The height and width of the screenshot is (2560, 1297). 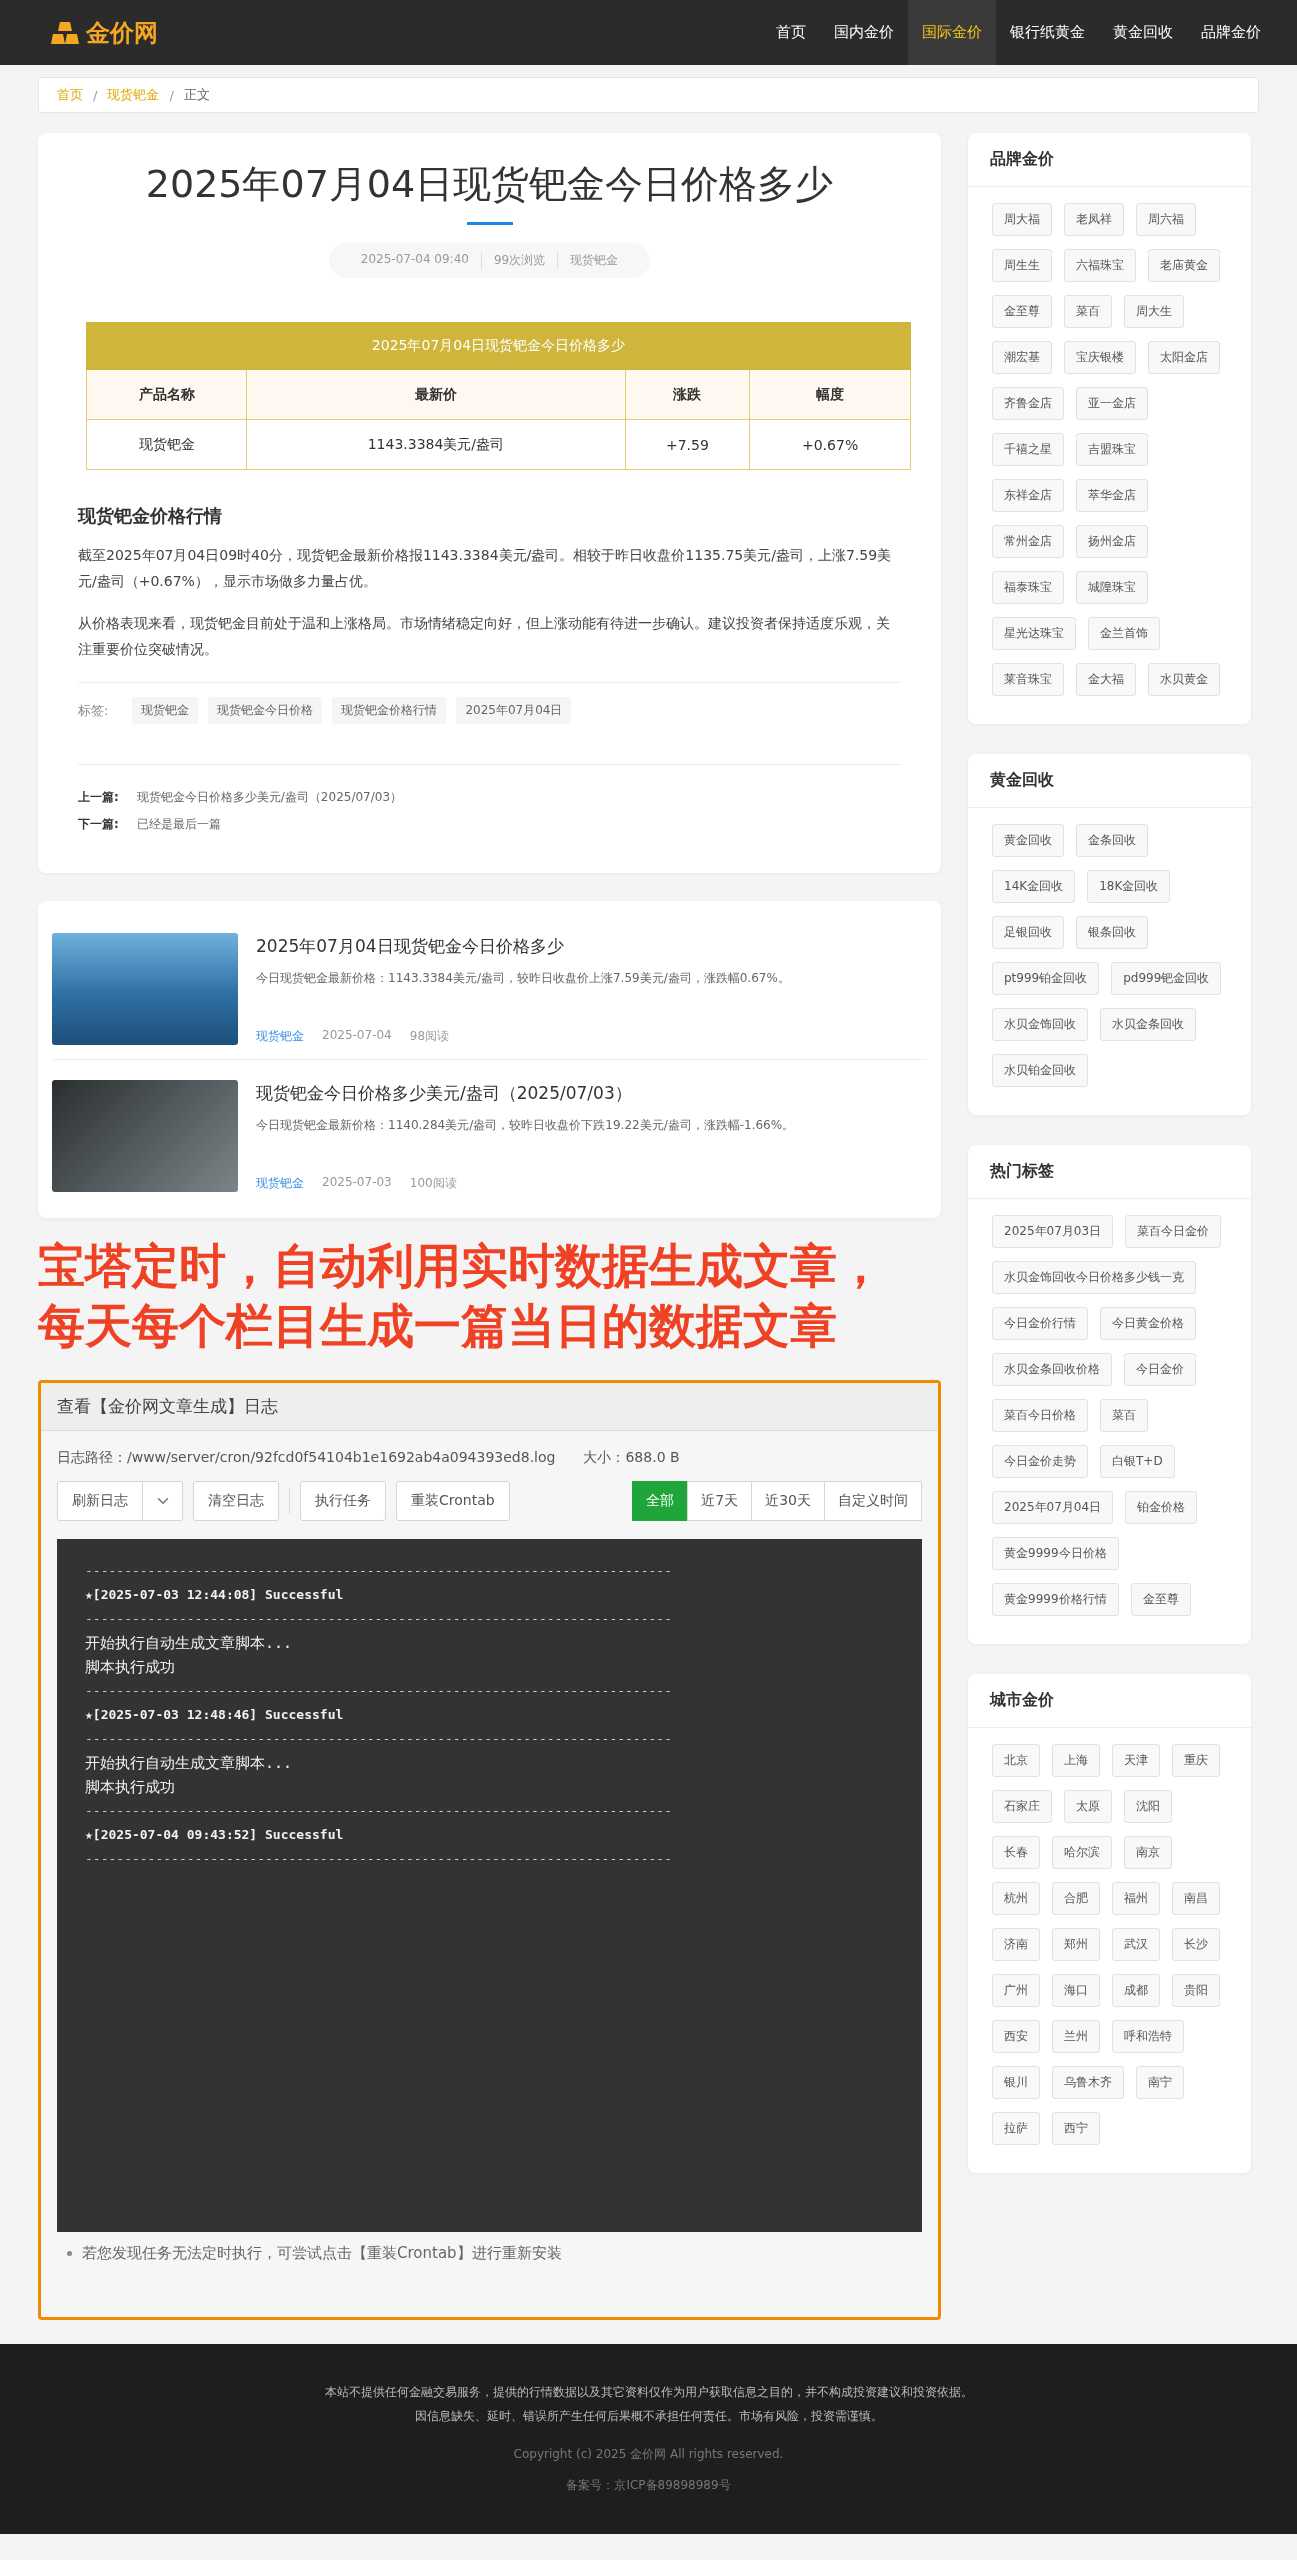 What do you see at coordinates (1022, 265) in the screenshot?
I see `sidebar-tag: 周生生` at bounding box center [1022, 265].